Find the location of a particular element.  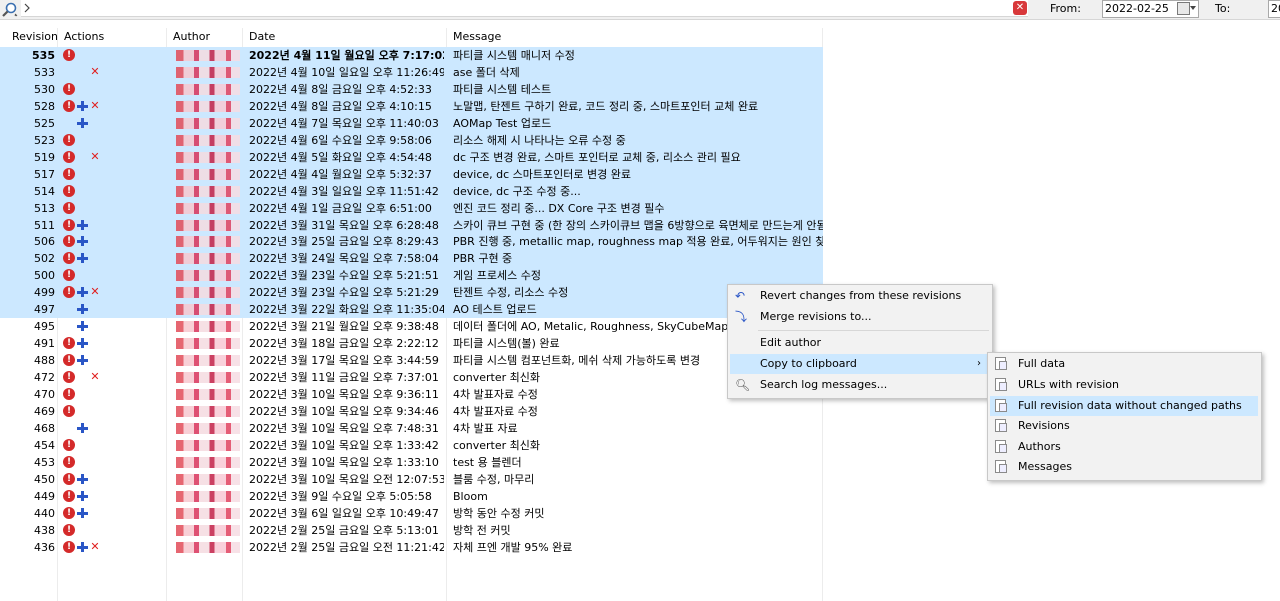

table-row: 533 2022년 4월 10일 일요일 오후 11:26:49 ase 폴더 삭제 is located at coordinates (411, 72).